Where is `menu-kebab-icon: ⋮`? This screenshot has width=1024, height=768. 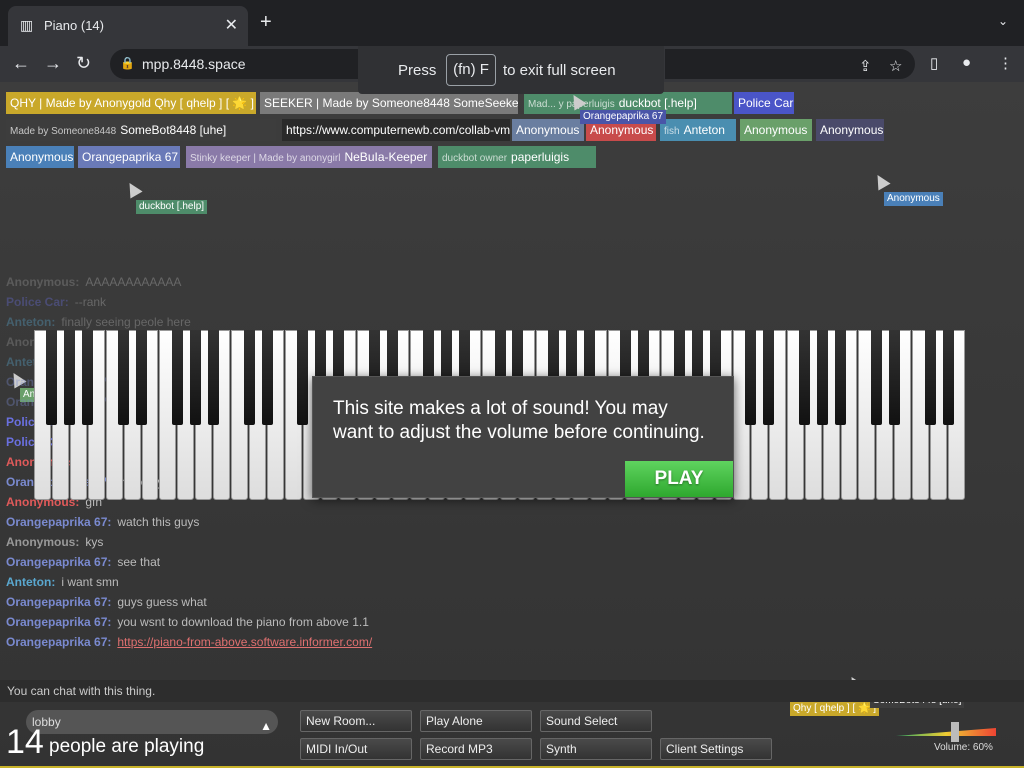
menu-kebab-icon: ⋮ is located at coordinates (1005, 63).